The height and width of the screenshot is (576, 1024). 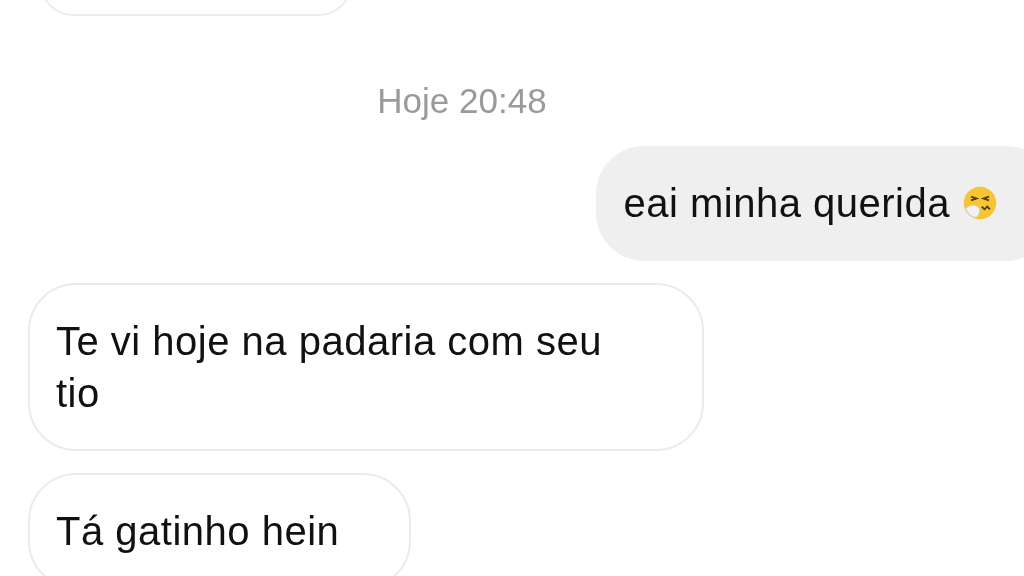 I want to click on message-bubble: Tá gatinho hein, so click(x=220, y=524).